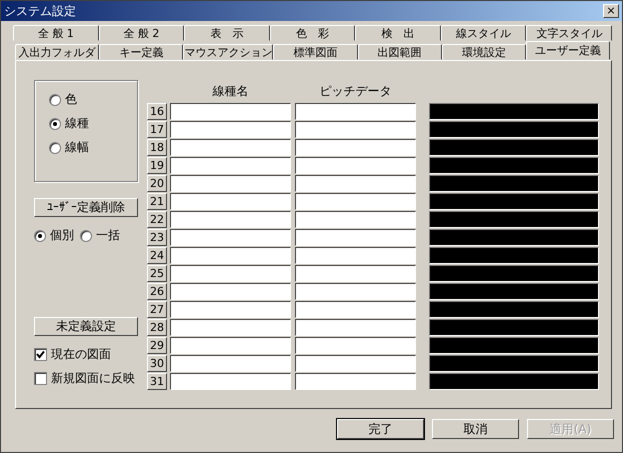 The height and width of the screenshot is (453, 623). I want to click on row-number-button: 25, so click(157, 273).